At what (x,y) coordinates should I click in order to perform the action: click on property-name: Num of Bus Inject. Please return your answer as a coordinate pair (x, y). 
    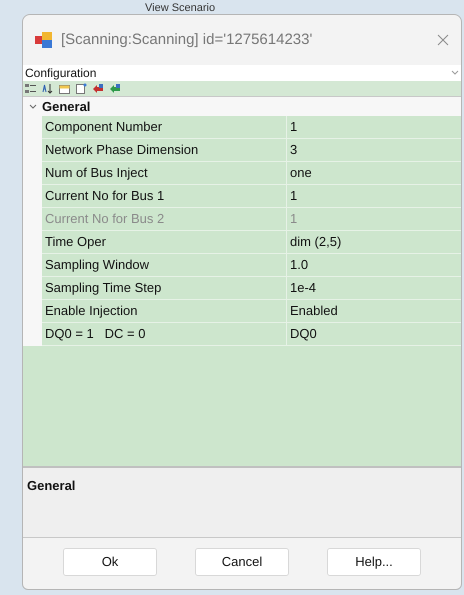
    Looking at the image, I should click on (164, 173).